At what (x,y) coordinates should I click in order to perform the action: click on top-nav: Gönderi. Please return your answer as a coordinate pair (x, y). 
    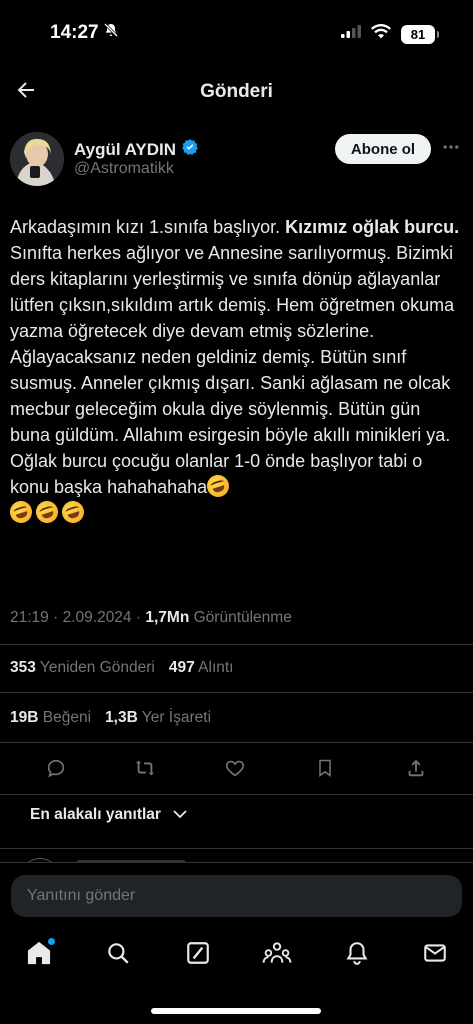
    Looking at the image, I should click on (236, 92).